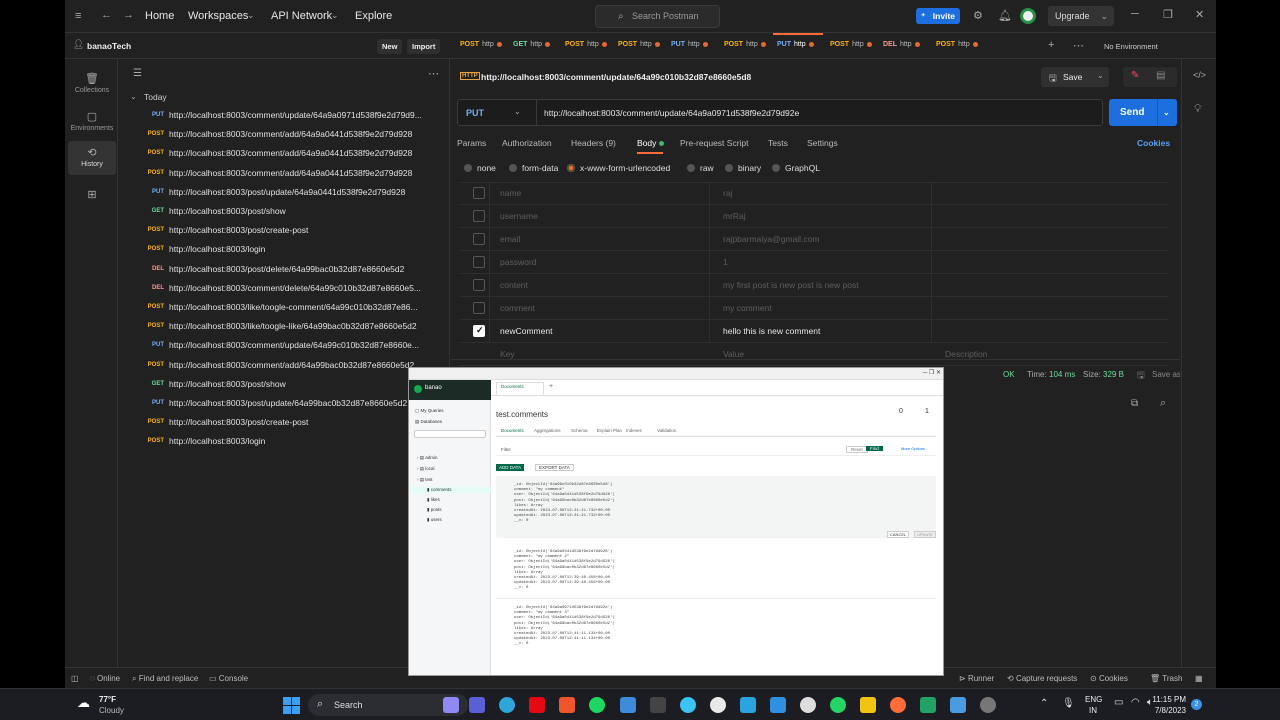 This screenshot has width=1280, height=720. What do you see at coordinates (1135, 702) in the screenshot?
I see `wifi-icon: ◠` at bounding box center [1135, 702].